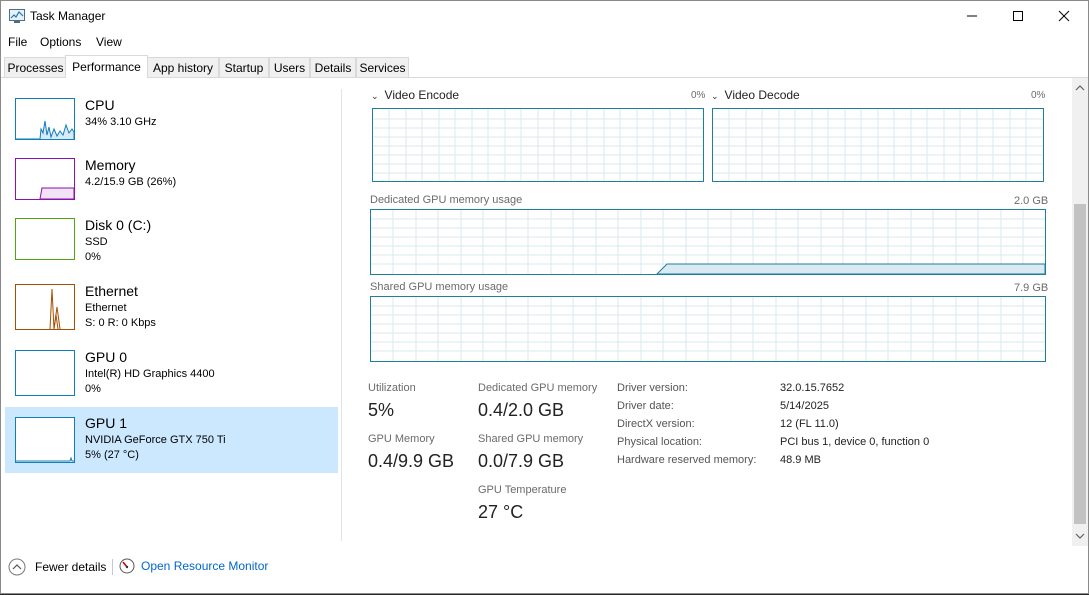 The height and width of the screenshot is (595, 1089). What do you see at coordinates (687, 460) in the screenshot?
I see `reserved-memory-key: Hardware reserved memory:` at bounding box center [687, 460].